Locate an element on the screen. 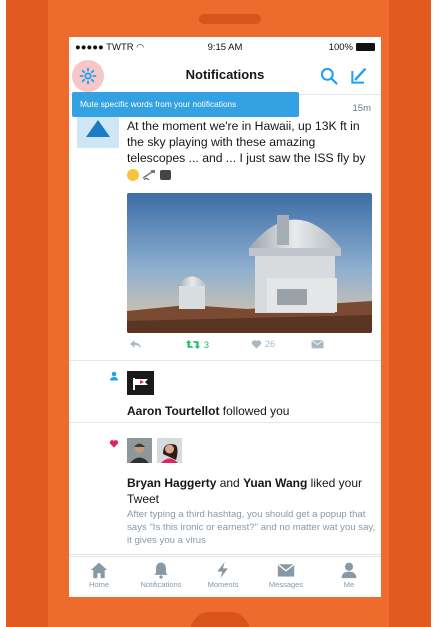  liker-name-2: Yuan Wang is located at coordinates (275, 483).